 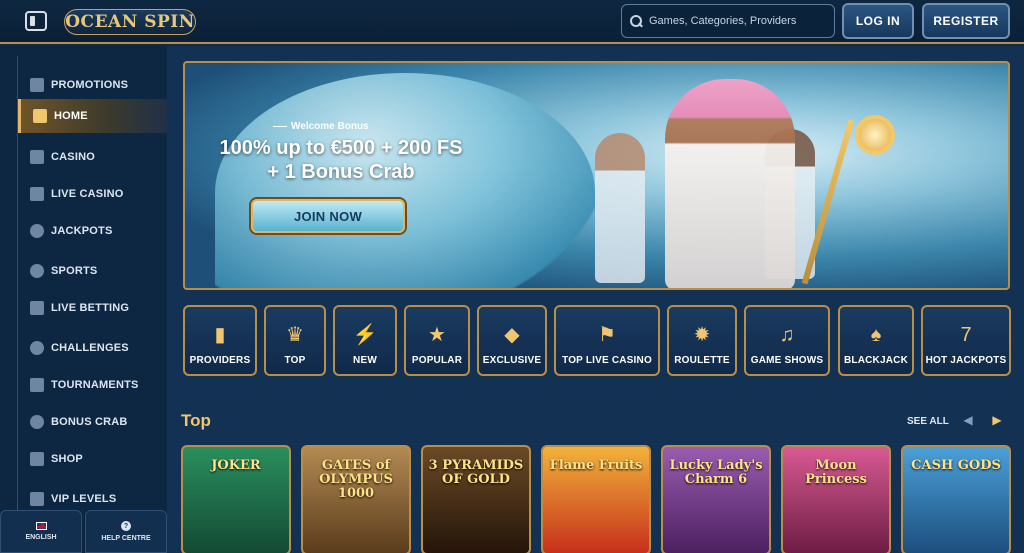 I want to click on category-hot-jackpots: 7 HOT JACKPOTS, so click(x=966, y=340).